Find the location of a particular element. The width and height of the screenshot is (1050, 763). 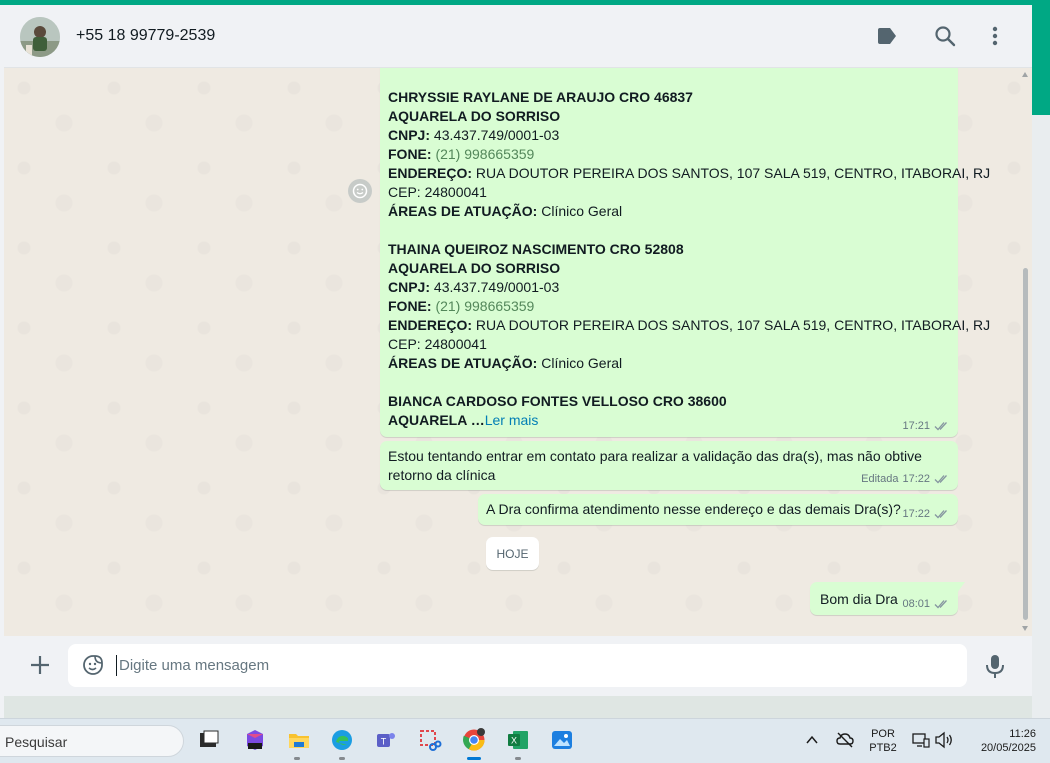

sticker-smiley-icon is located at coordinates (93, 665).